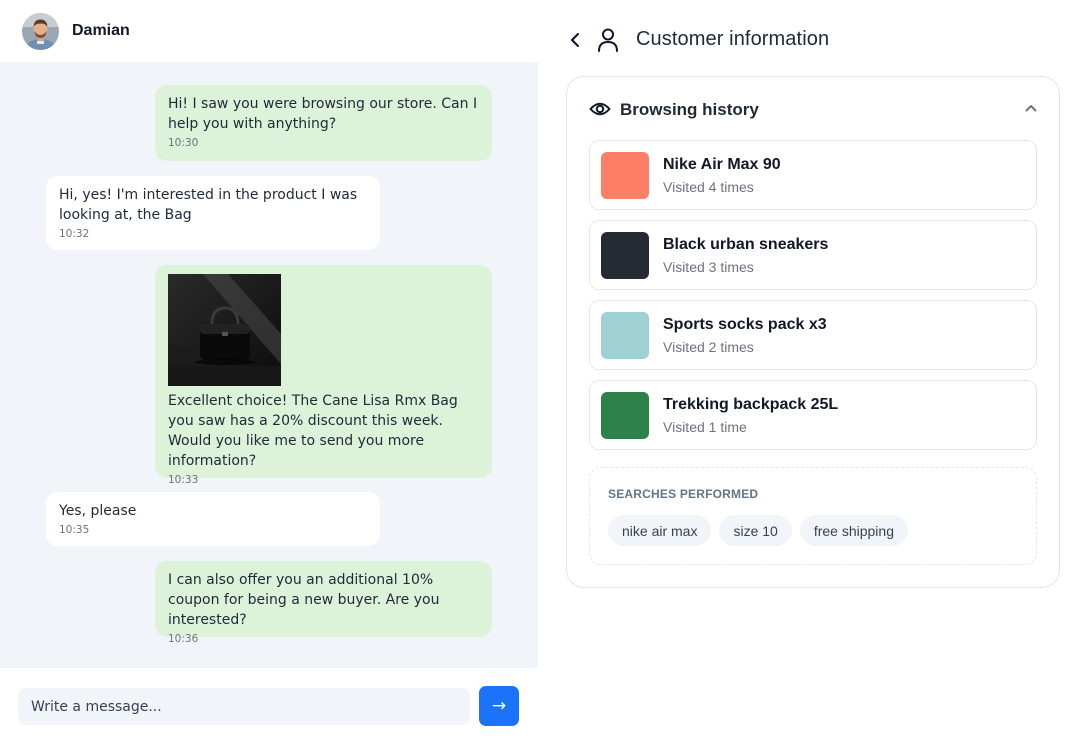 Image resolution: width=1088 pixels, height=744 pixels. What do you see at coordinates (813, 255) in the screenshot?
I see `history-item: Black urban sneakers Visited 3 times` at bounding box center [813, 255].